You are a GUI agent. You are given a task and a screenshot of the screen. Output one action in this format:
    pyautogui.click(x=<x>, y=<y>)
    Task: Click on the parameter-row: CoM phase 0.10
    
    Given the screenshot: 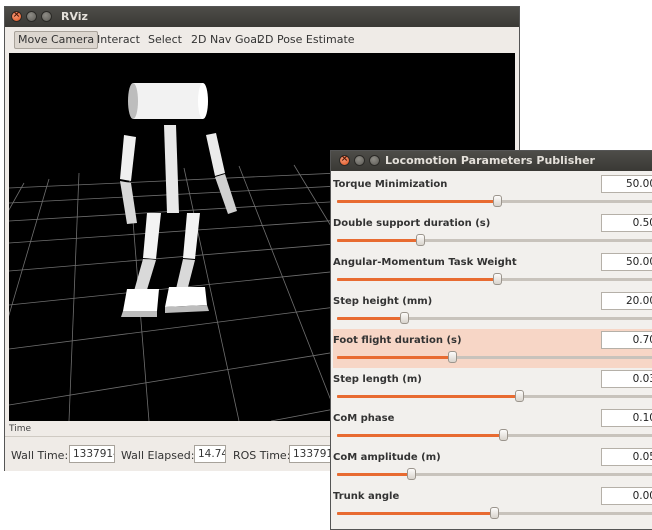 What is the action you would take?
    pyautogui.click(x=492, y=426)
    